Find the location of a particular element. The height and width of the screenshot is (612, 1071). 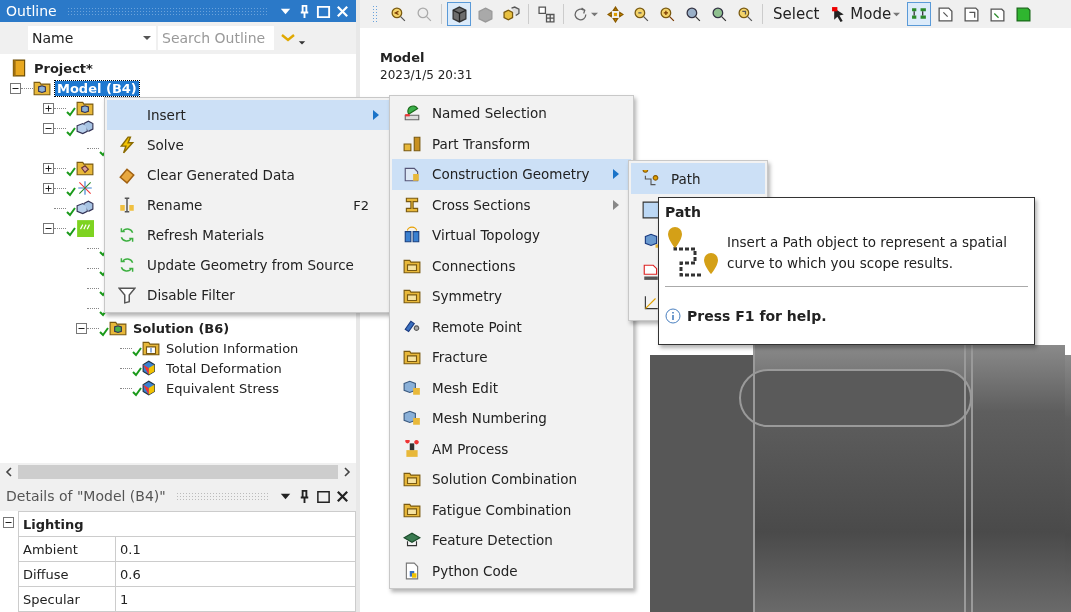

menu-label: Part Transform is located at coordinates (482, 143).